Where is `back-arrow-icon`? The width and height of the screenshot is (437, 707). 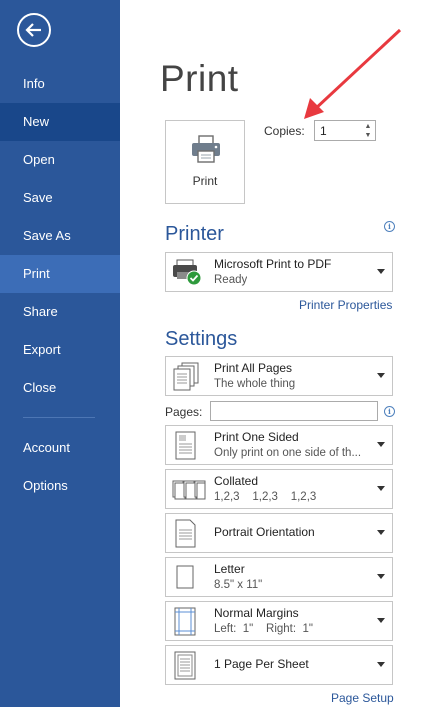 back-arrow-icon is located at coordinates (34, 30).